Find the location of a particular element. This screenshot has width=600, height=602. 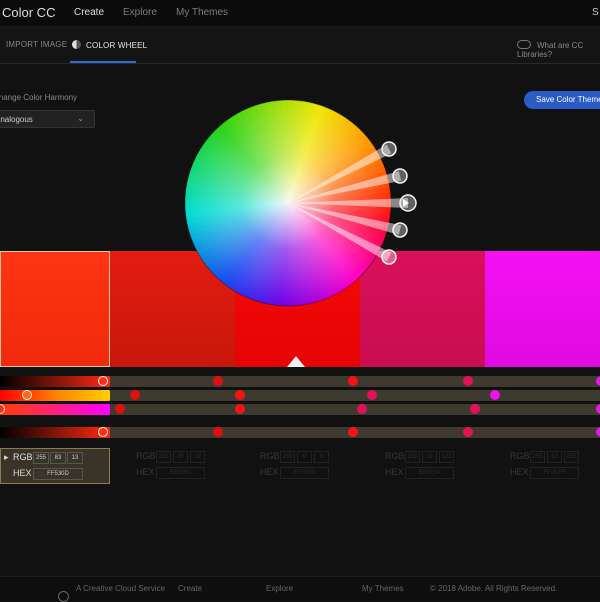

tab-color-wheel: COLOR WHEEL is located at coordinates (109, 45).